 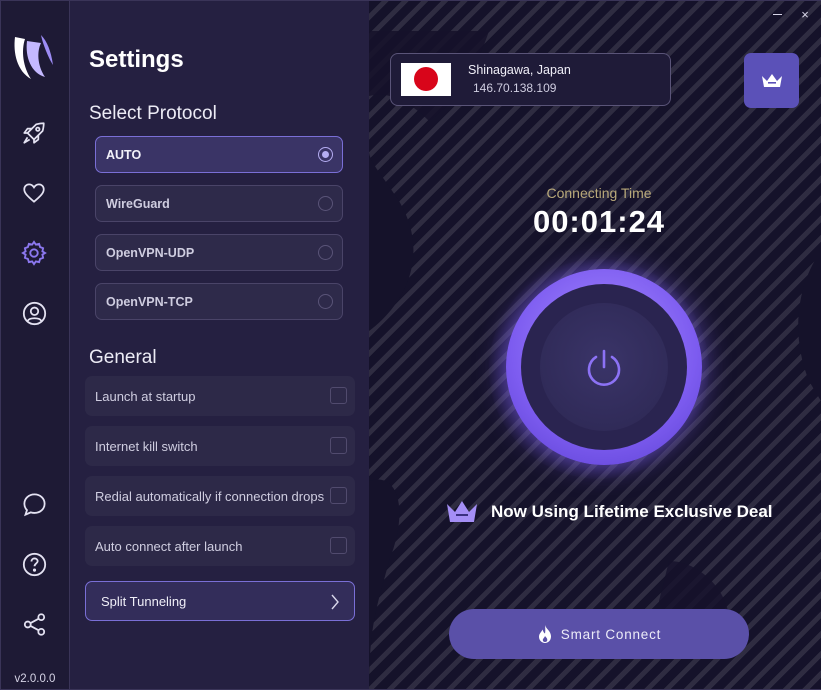 I want to click on share-icon, so click(x=34, y=624).